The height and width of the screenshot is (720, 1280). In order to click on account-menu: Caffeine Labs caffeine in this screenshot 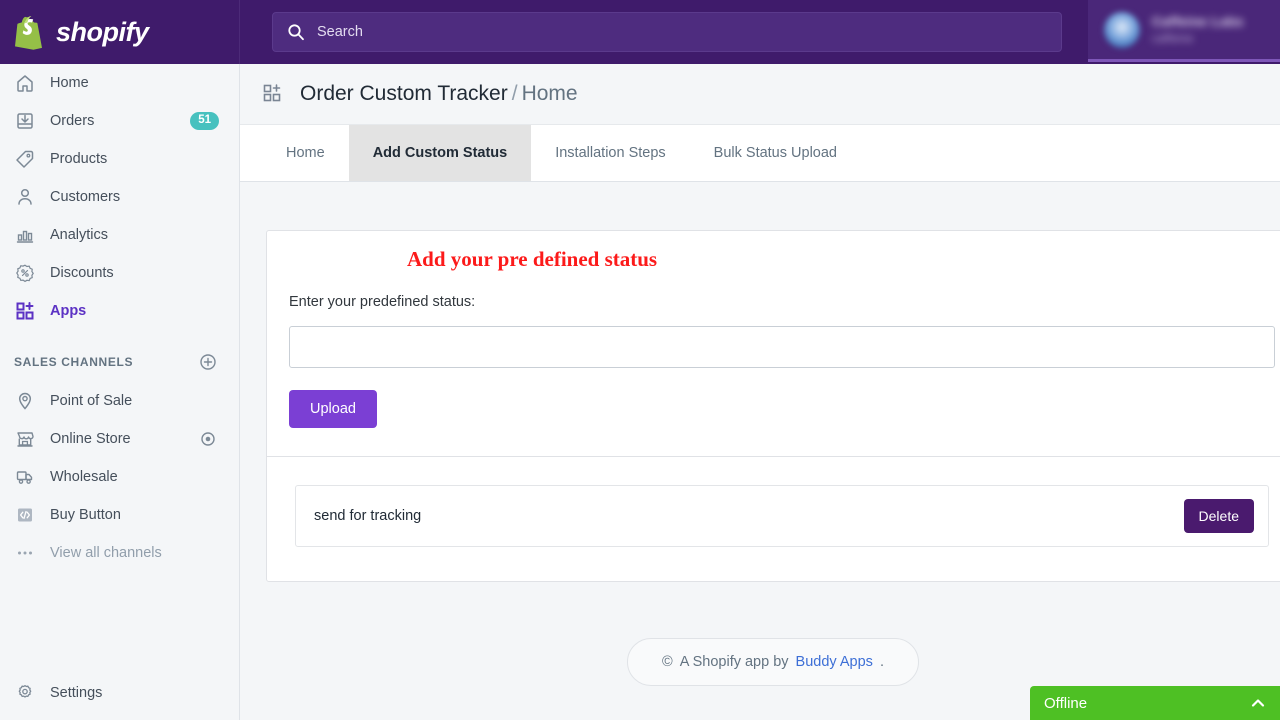, I will do `click(1184, 31)`.